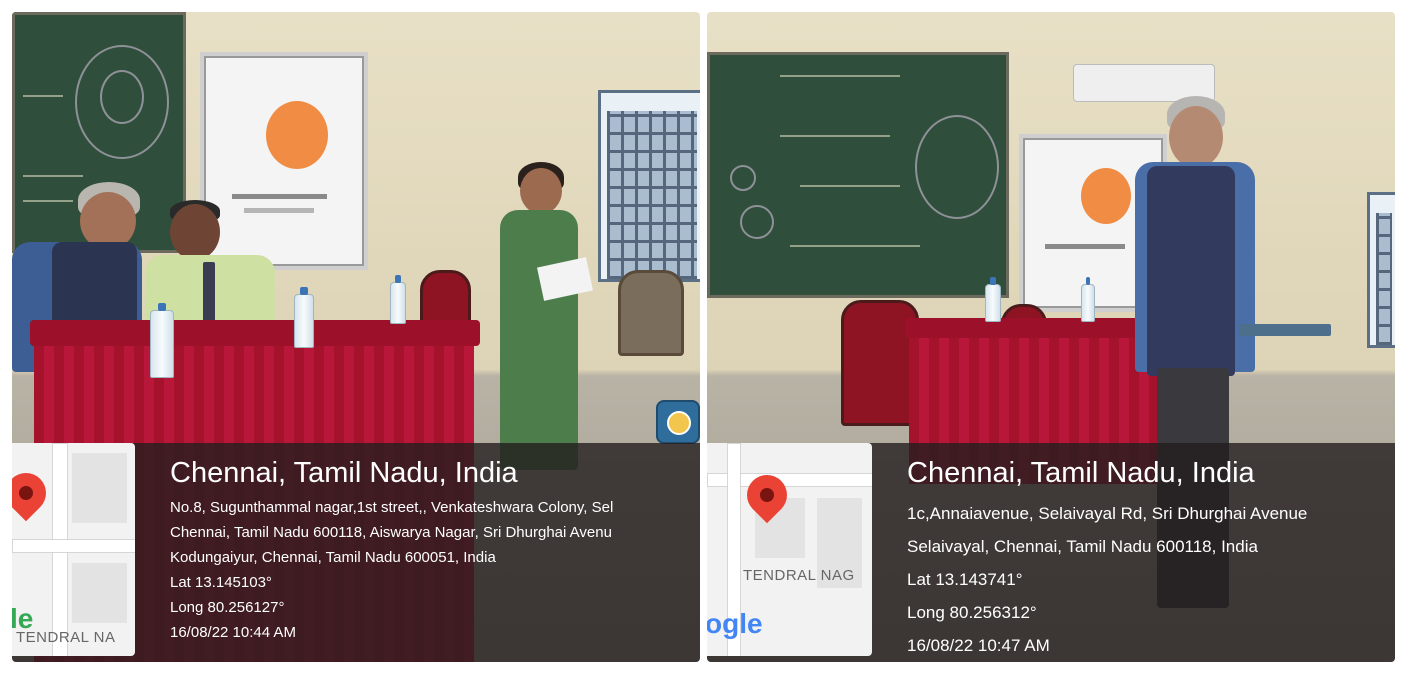  I want to click on map-thumbnail: TENDRAL NAG ogle, so click(789, 549).